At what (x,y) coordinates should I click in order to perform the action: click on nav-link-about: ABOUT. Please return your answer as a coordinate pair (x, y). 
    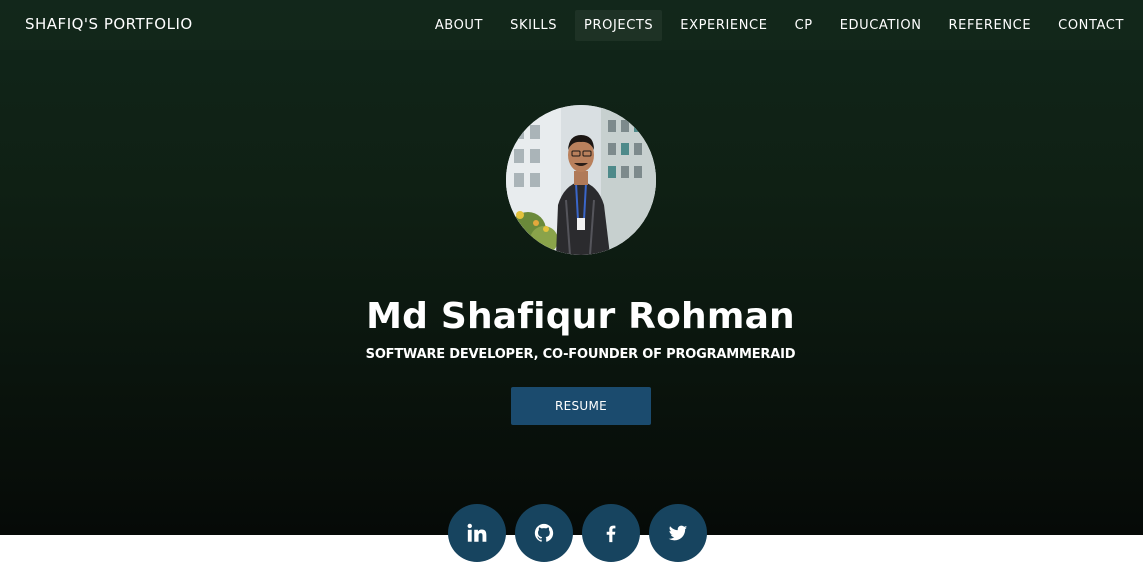
    Looking at the image, I should click on (459, 25).